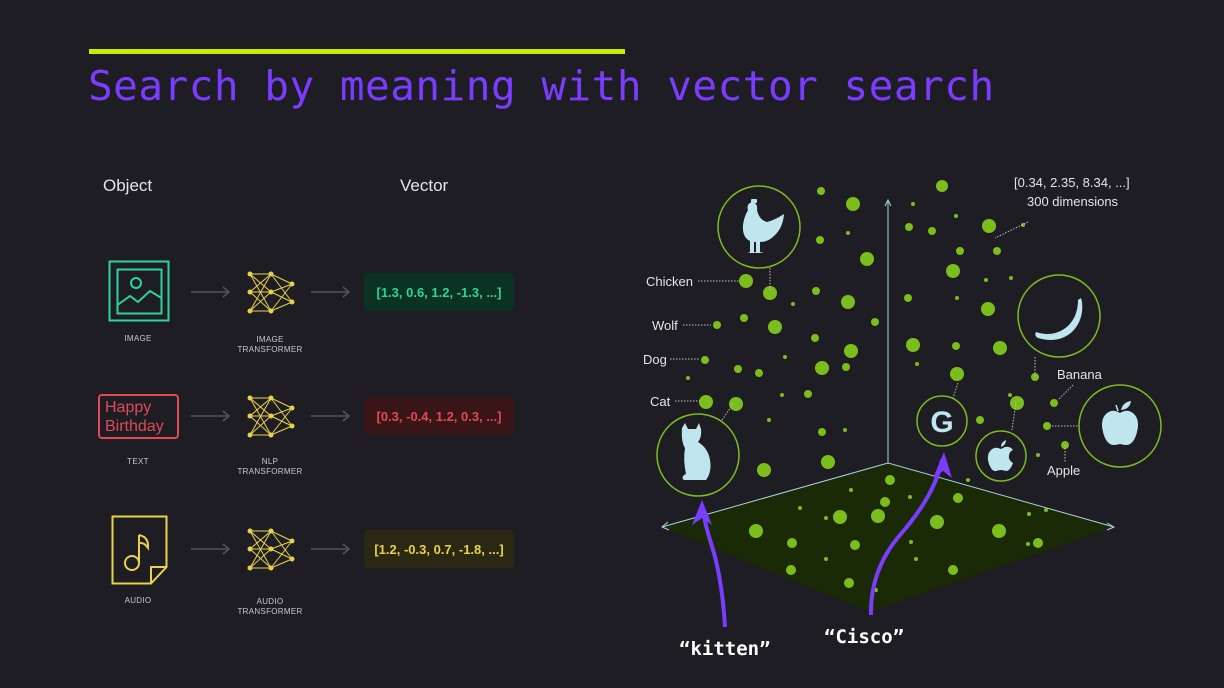 The width and height of the screenshot is (1224, 688). Describe the element at coordinates (660, 401) in the screenshot. I see `cat-label: Cat` at that location.